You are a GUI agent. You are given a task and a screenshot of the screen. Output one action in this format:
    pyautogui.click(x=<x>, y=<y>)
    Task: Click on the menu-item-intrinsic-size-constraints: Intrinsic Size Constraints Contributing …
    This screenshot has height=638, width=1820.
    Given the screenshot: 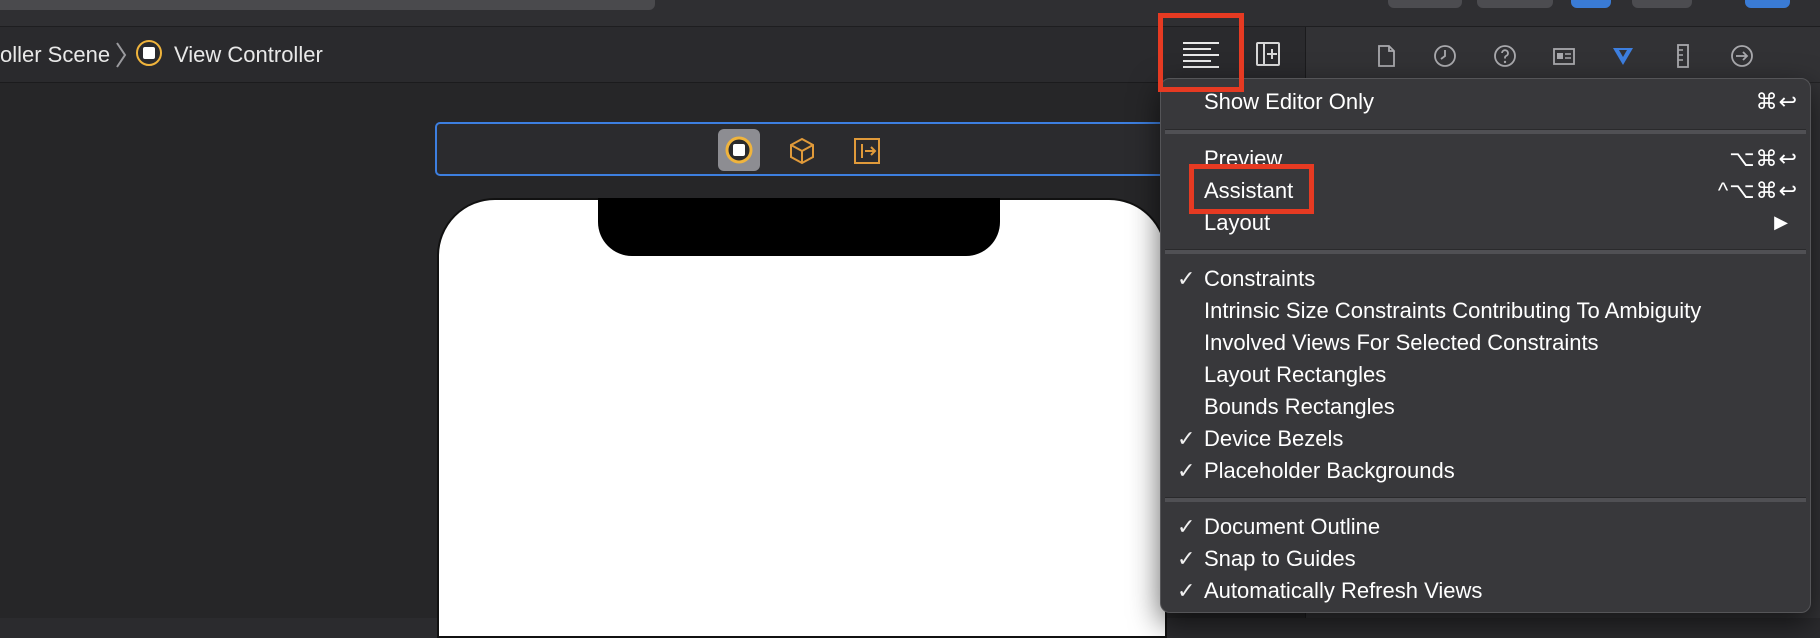 What is the action you would take?
    pyautogui.click(x=1485, y=313)
    